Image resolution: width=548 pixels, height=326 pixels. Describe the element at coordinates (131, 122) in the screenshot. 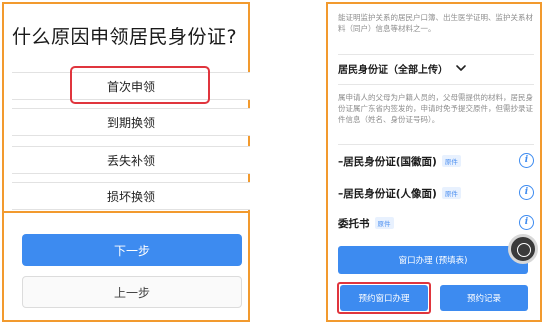

I see `option-expiry-renewal: 到期换领` at that location.